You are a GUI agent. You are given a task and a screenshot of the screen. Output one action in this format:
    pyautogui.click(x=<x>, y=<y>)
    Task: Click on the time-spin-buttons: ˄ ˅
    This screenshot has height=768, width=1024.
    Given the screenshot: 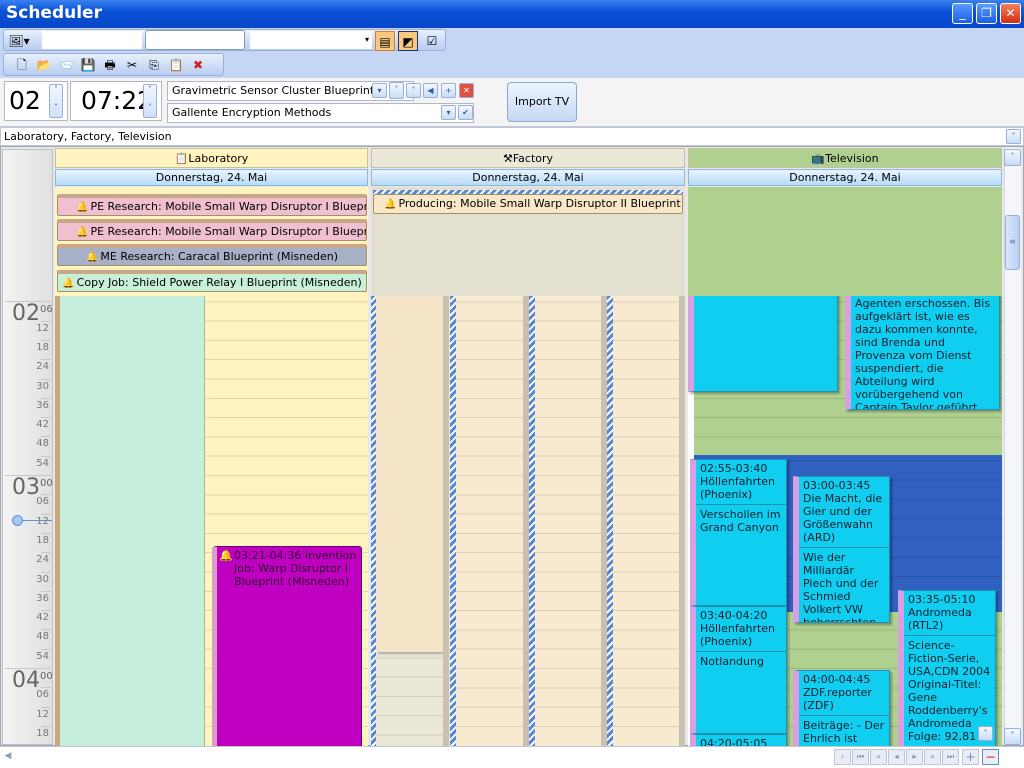 What is the action you would take?
    pyautogui.click(x=150, y=101)
    